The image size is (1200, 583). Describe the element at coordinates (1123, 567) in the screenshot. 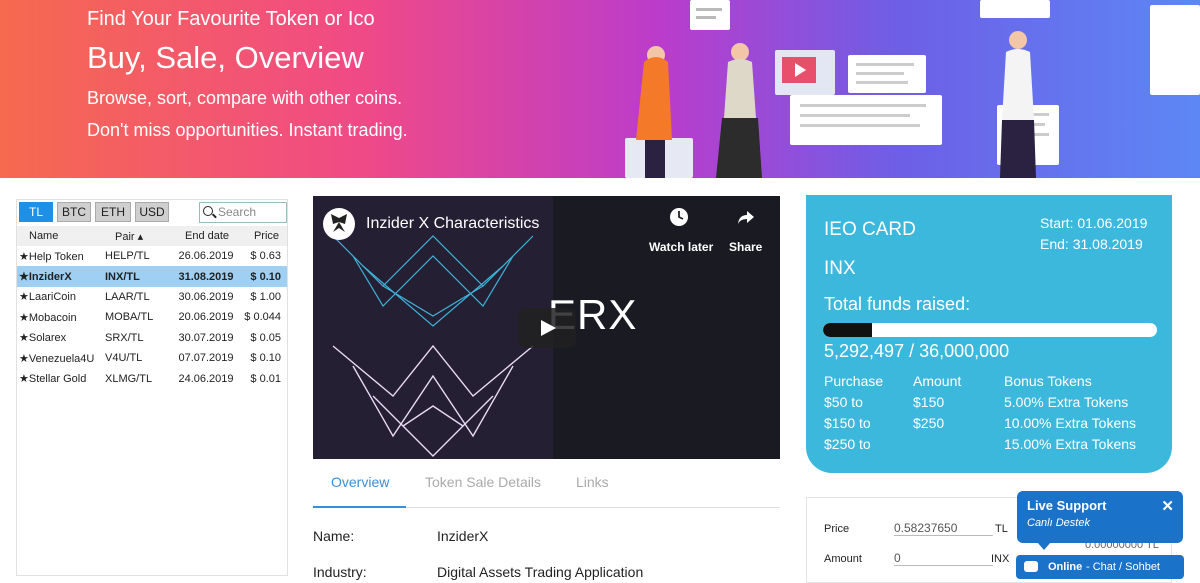

I see `chat-label: - Chat / Sohbet` at that location.